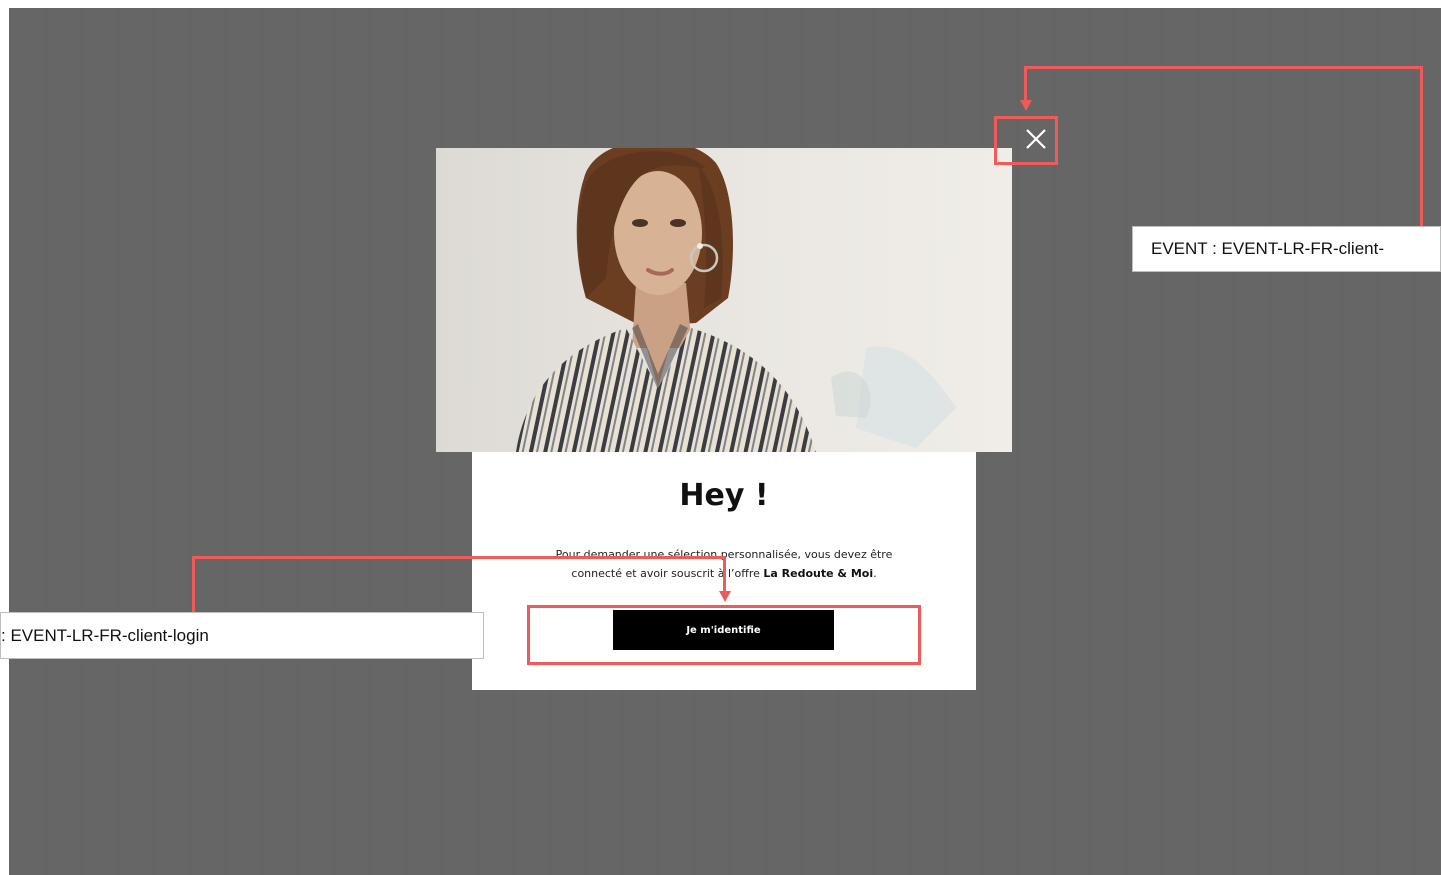  What do you see at coordinates (242, 635) in the screenshot?
I see `login-event-label: : EVENT-LR-FR-client-login` at bounding box center [242, 635].